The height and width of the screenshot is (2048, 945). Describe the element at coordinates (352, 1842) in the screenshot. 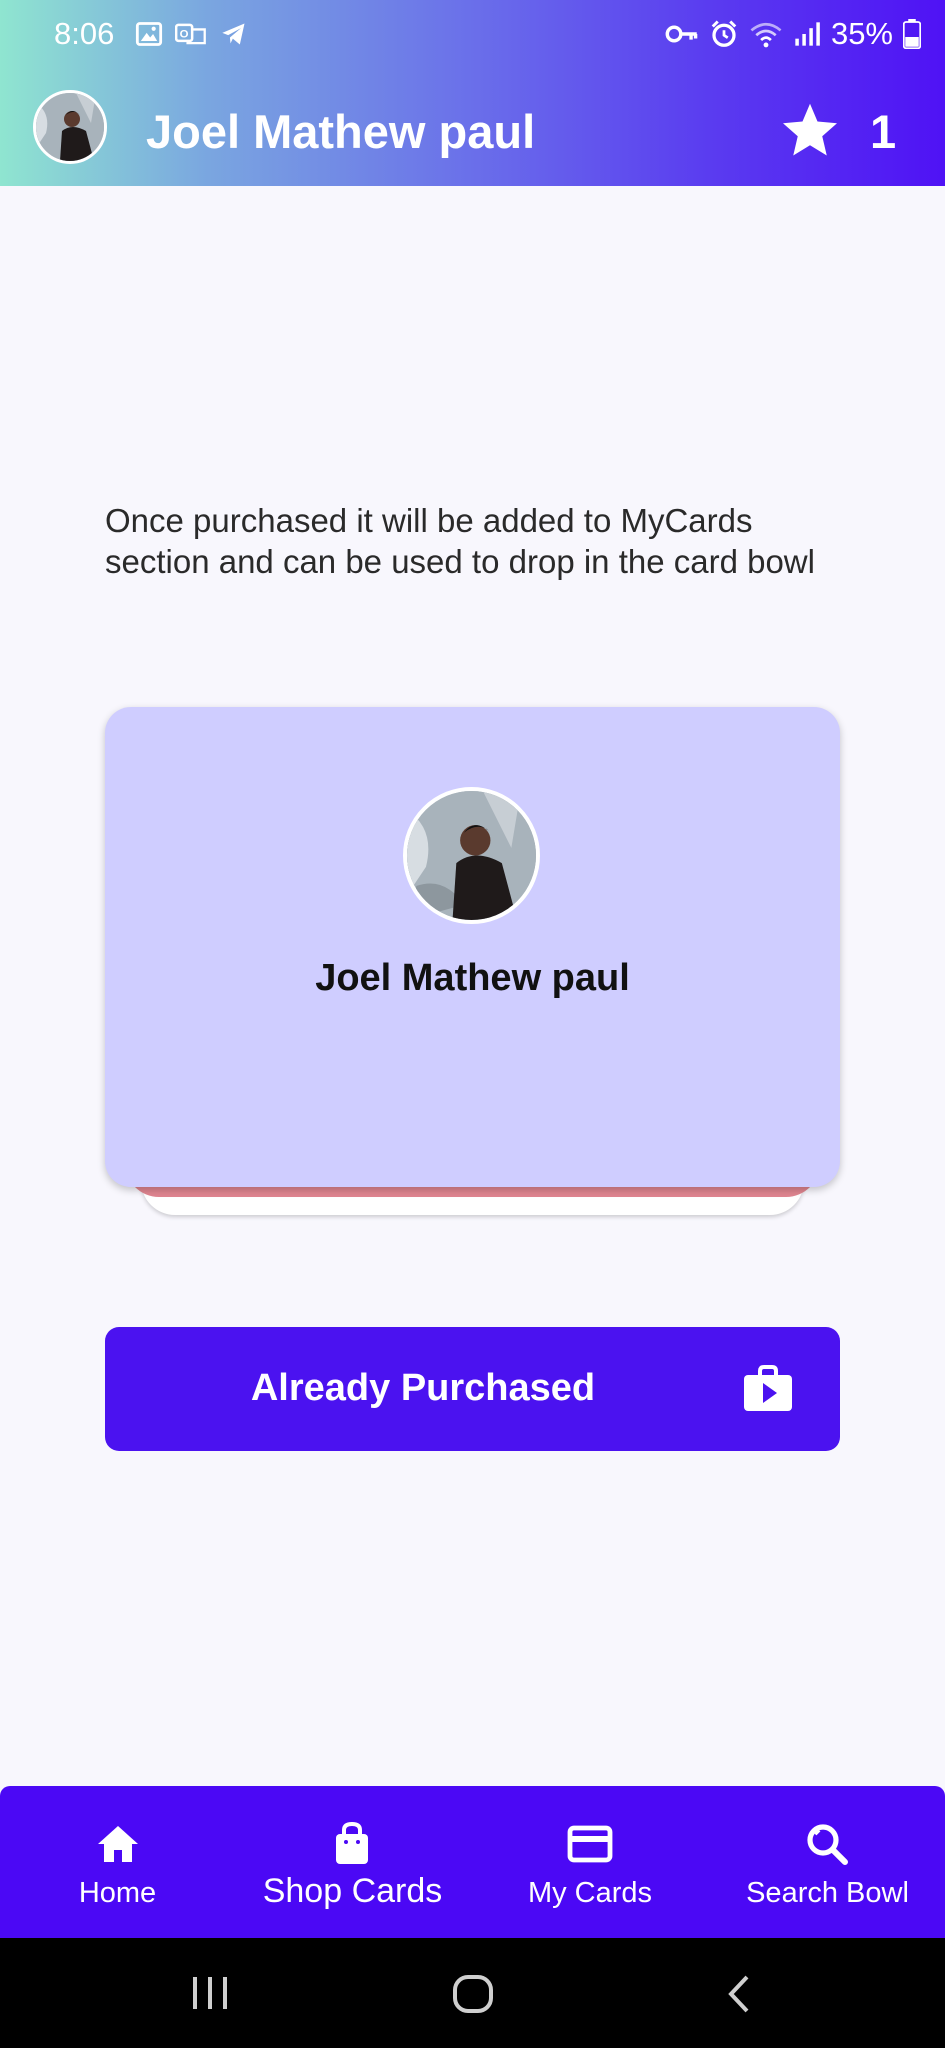

I see `shopping-bag-icon` at that location.